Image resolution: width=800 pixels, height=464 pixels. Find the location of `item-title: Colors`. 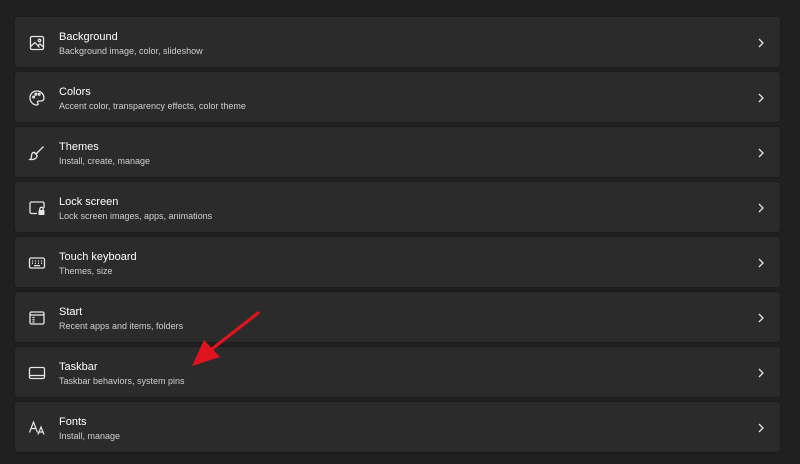

item-title: Colors is located at coordinates (75, 92).